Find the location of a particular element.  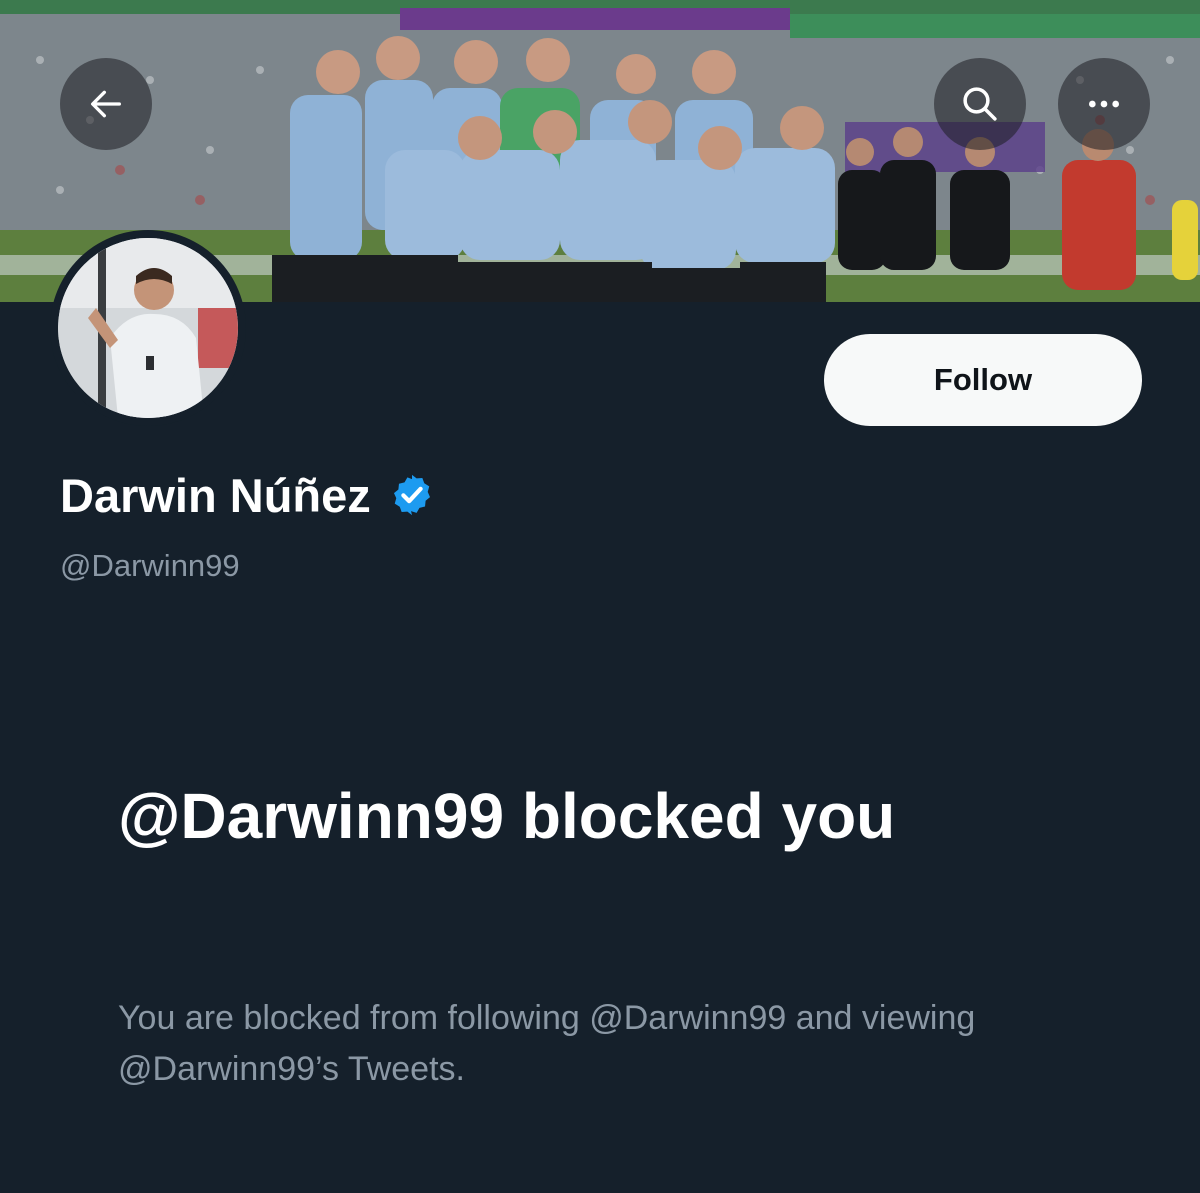

more-button is located at coordinates (1104, 104).